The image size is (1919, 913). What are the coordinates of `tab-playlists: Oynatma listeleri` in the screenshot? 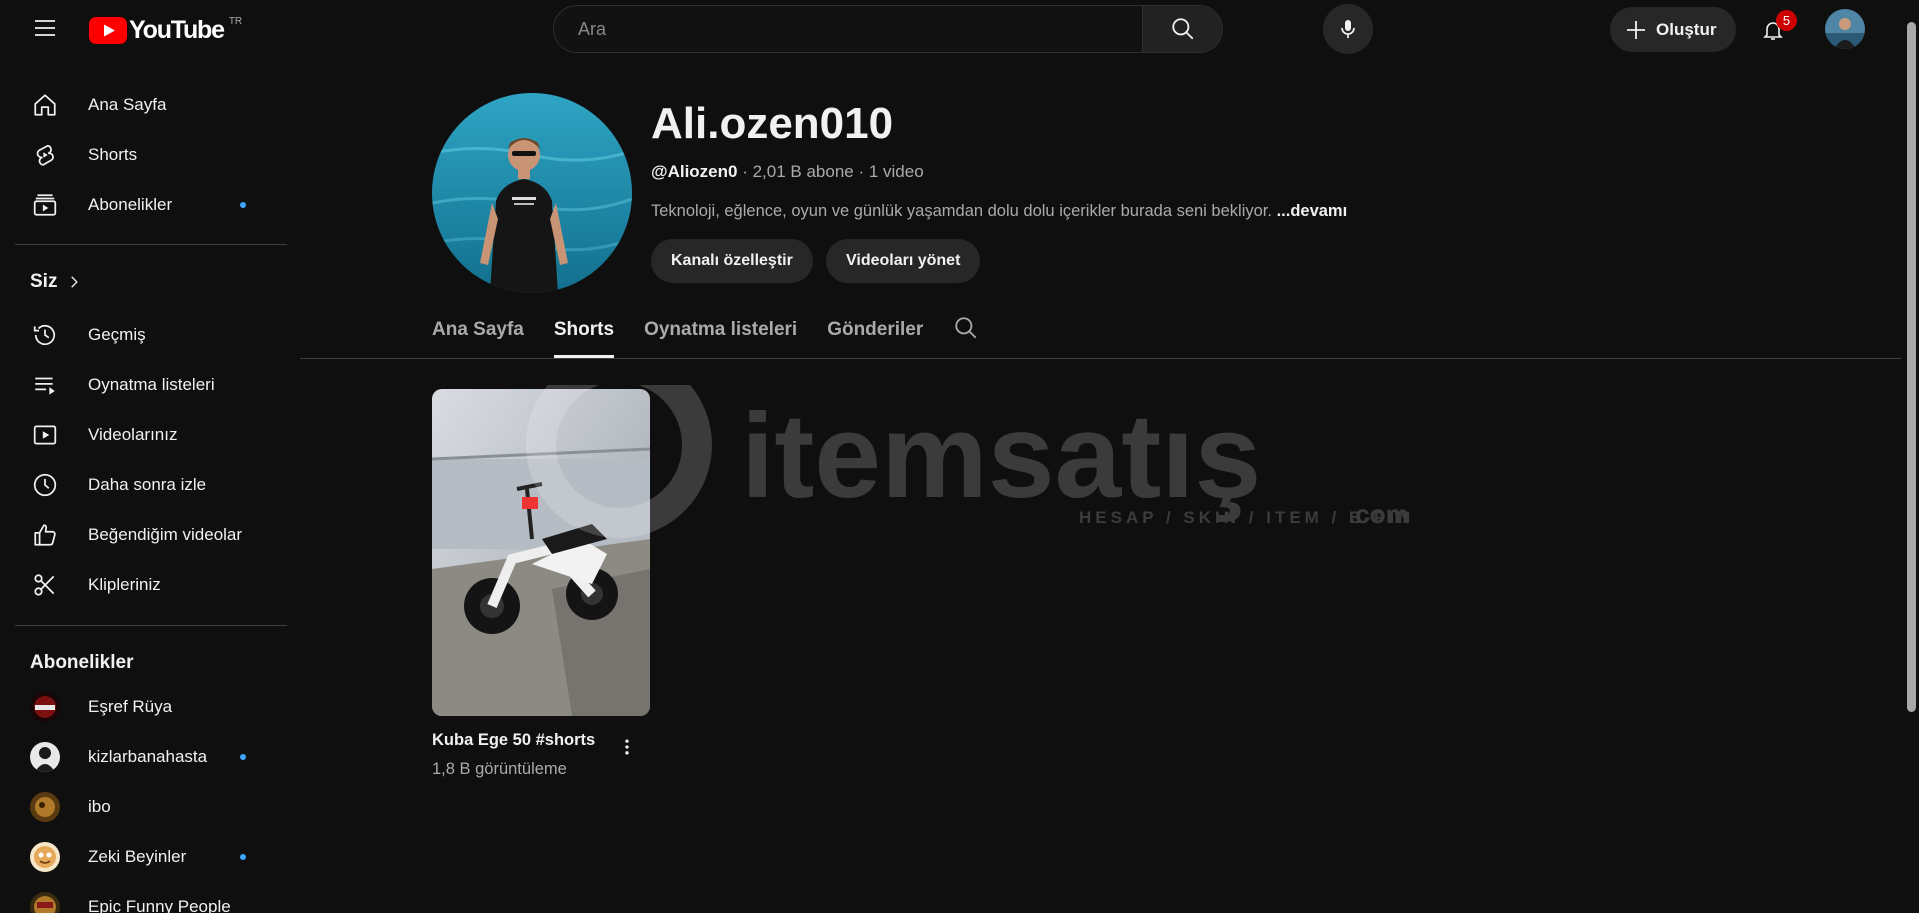 It's located at (720, 332).